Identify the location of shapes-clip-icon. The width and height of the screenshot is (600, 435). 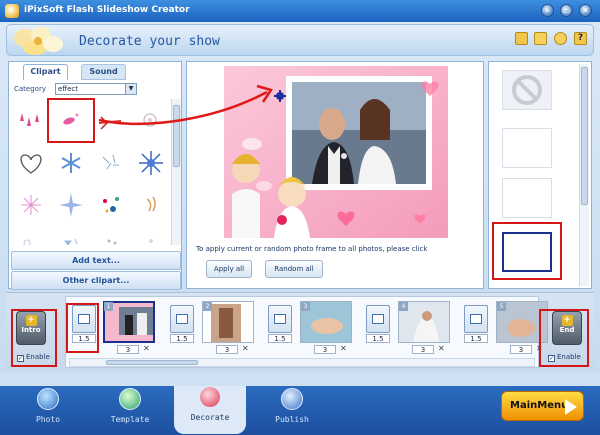
(71, 236).